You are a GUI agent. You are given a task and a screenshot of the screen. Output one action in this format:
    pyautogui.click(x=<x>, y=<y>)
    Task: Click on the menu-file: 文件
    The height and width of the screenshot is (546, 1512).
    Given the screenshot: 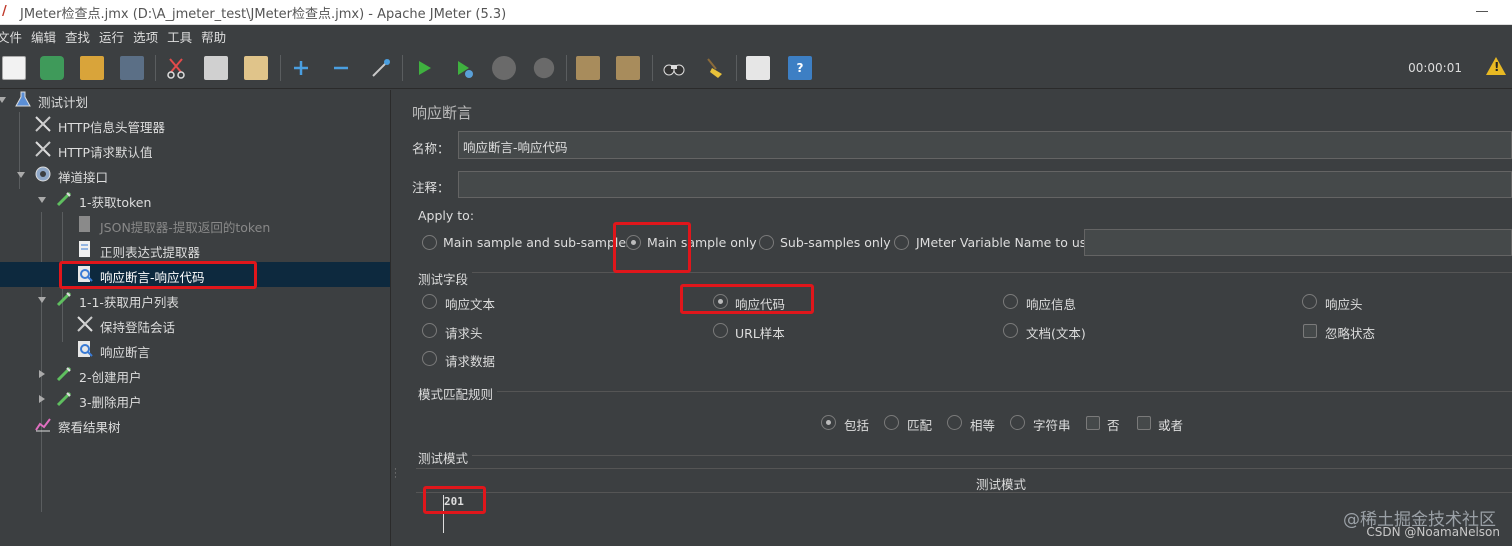 What is the action you would take?
    pyautogui.click(x=13, y=36)
    